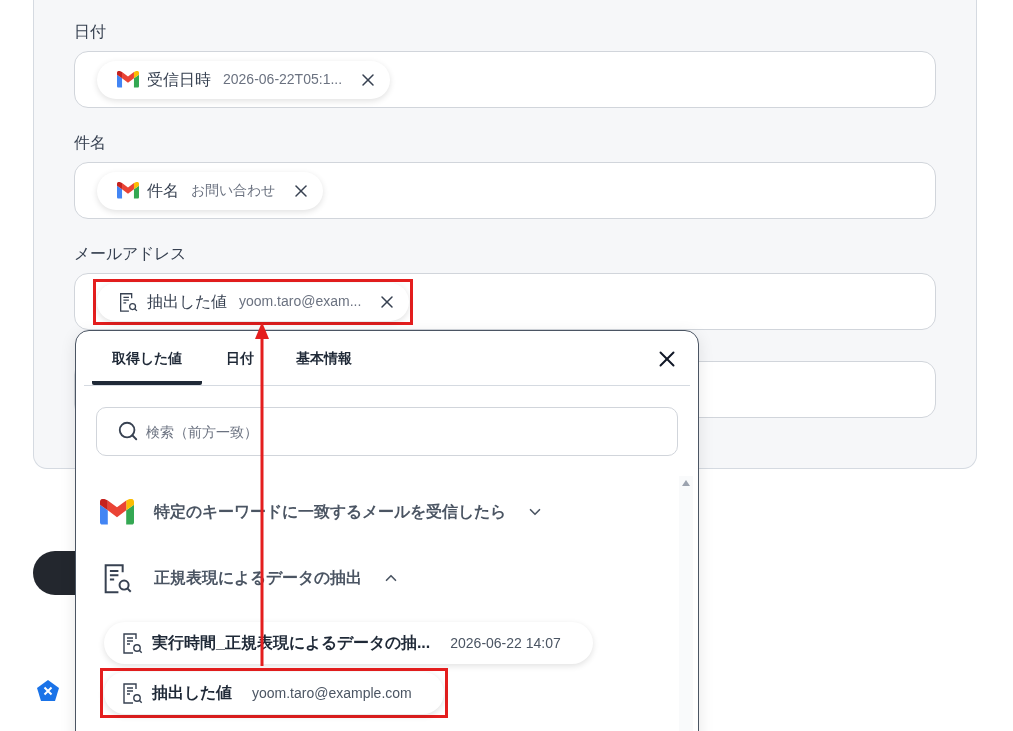  Describe the element at coordinates (240, 360) in the screenshot. I see `tab: 日付` at that location.